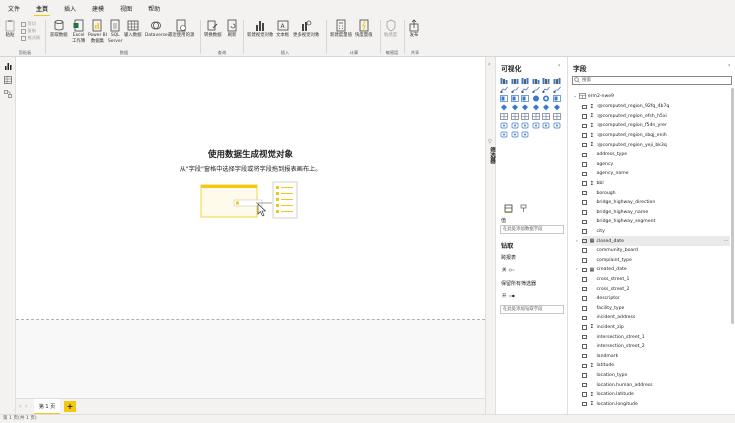  Describe the element at coordinates (515, 125) in the screenshot. I see `key-influencers-icon` at that location.